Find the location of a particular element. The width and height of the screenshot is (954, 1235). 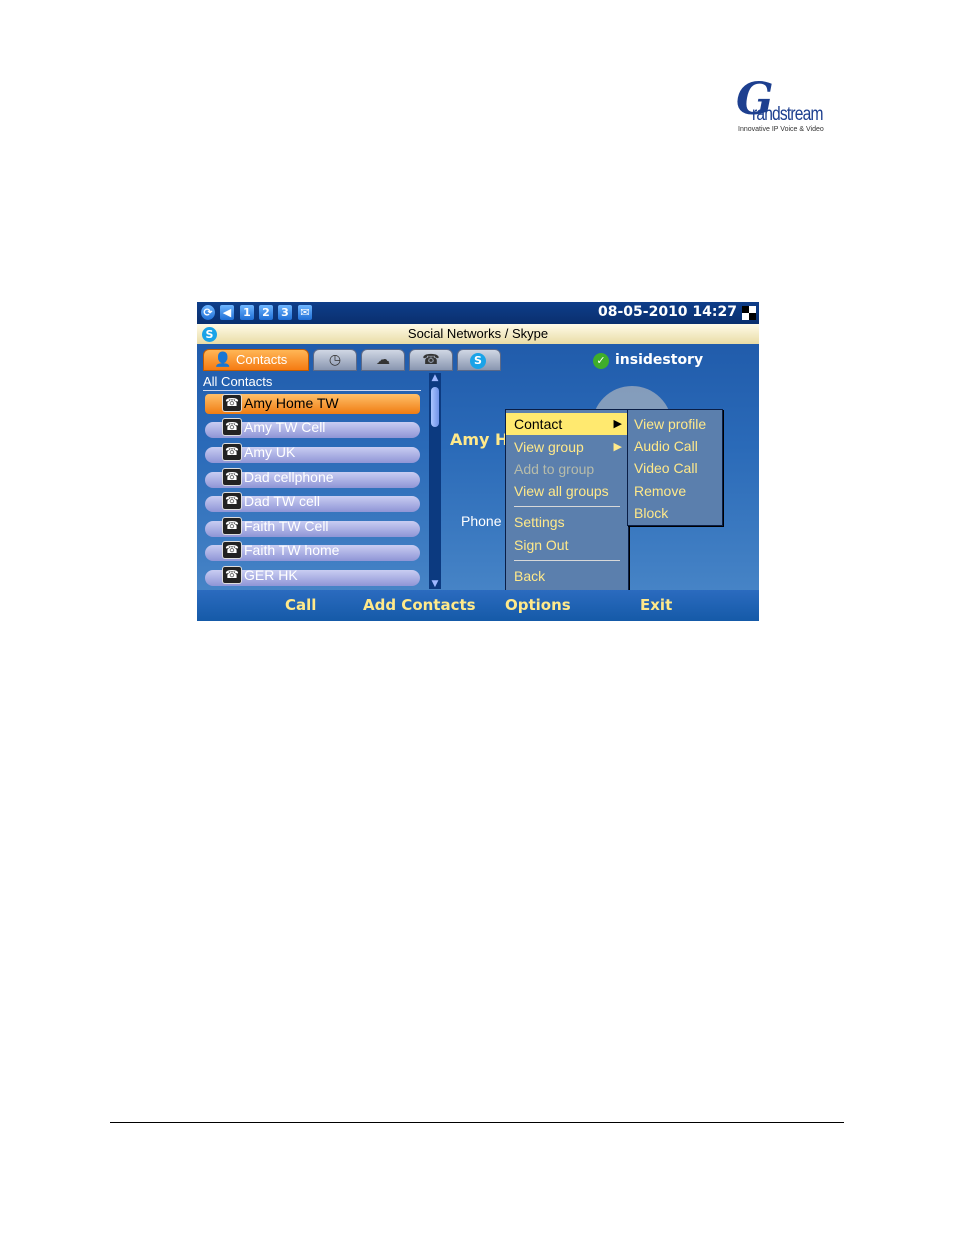

contact-name: Dad cellphone is located at coordinates (289, 477).